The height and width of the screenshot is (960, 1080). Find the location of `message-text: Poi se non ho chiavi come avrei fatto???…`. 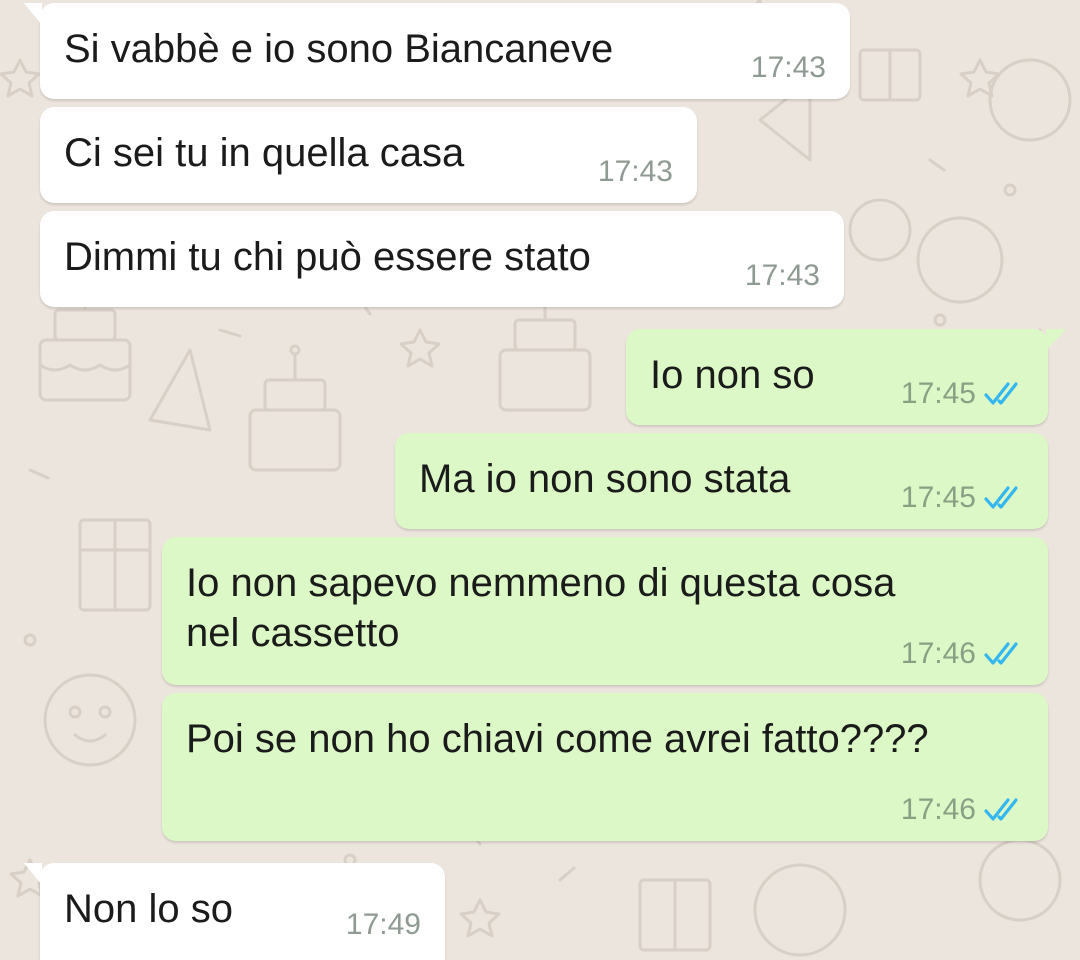

message-text: Poi se non ho chiavi come avrei fatto???… is located at coordinates (557, 739).